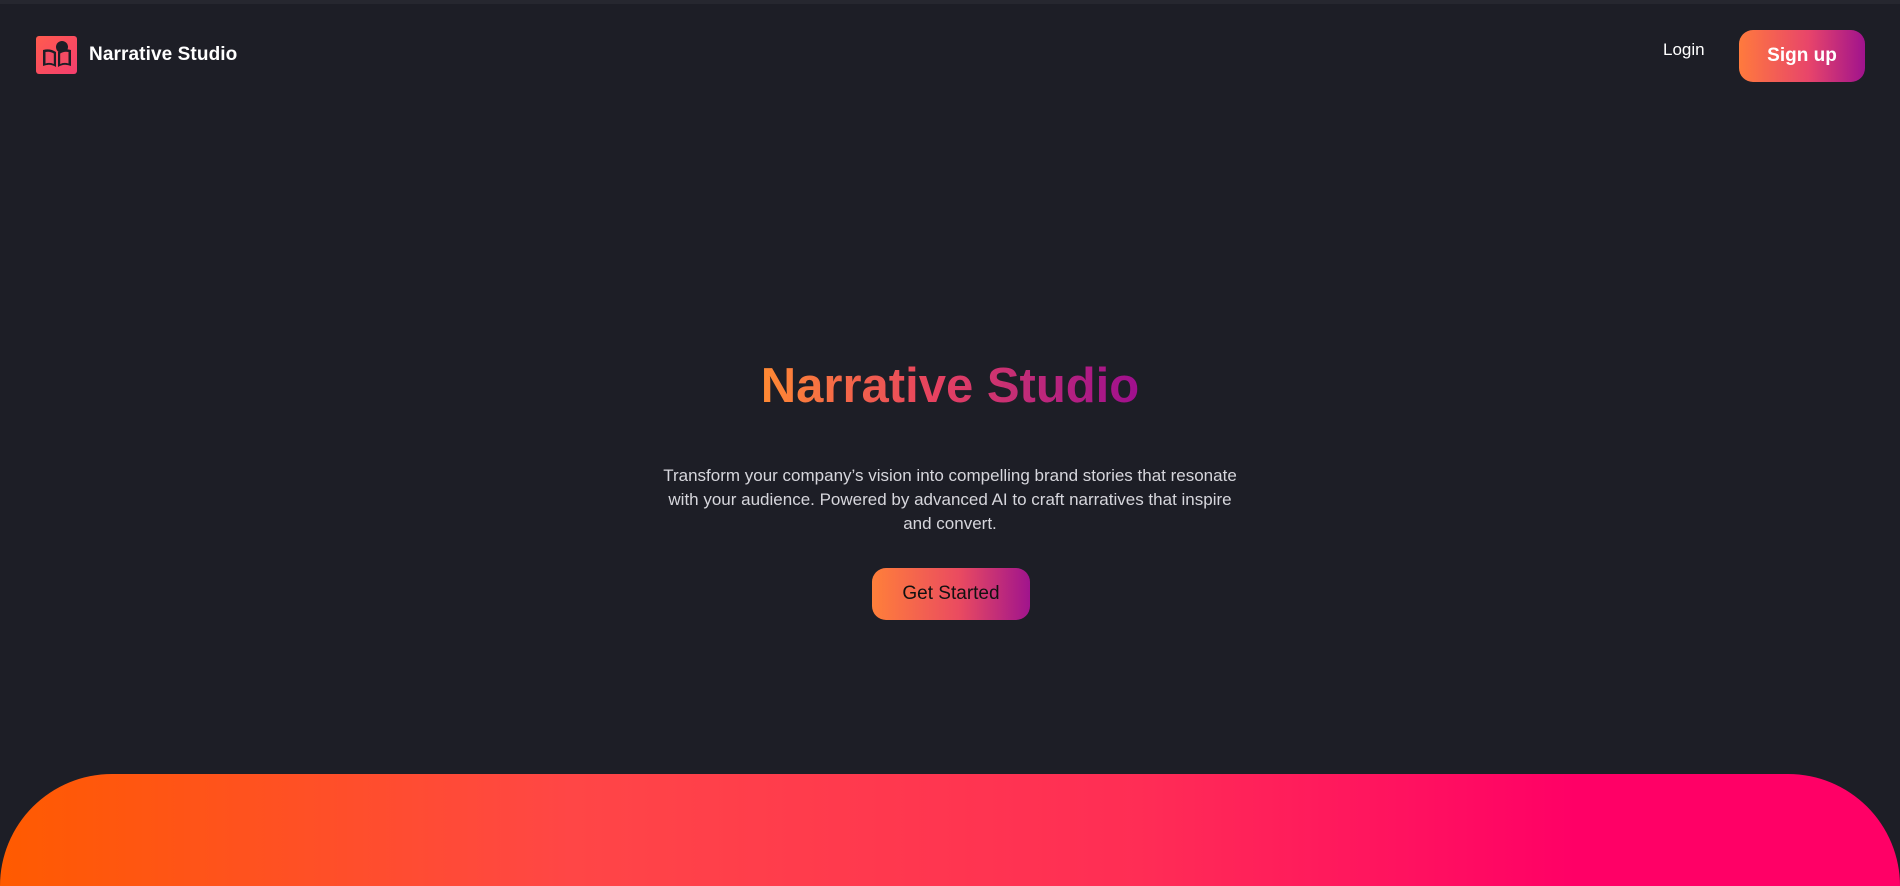 The width and height of the screenshot is (1900, 886). Describe the element at coordinates (950, 2) in the screenshot. I see `top-border` at that location.